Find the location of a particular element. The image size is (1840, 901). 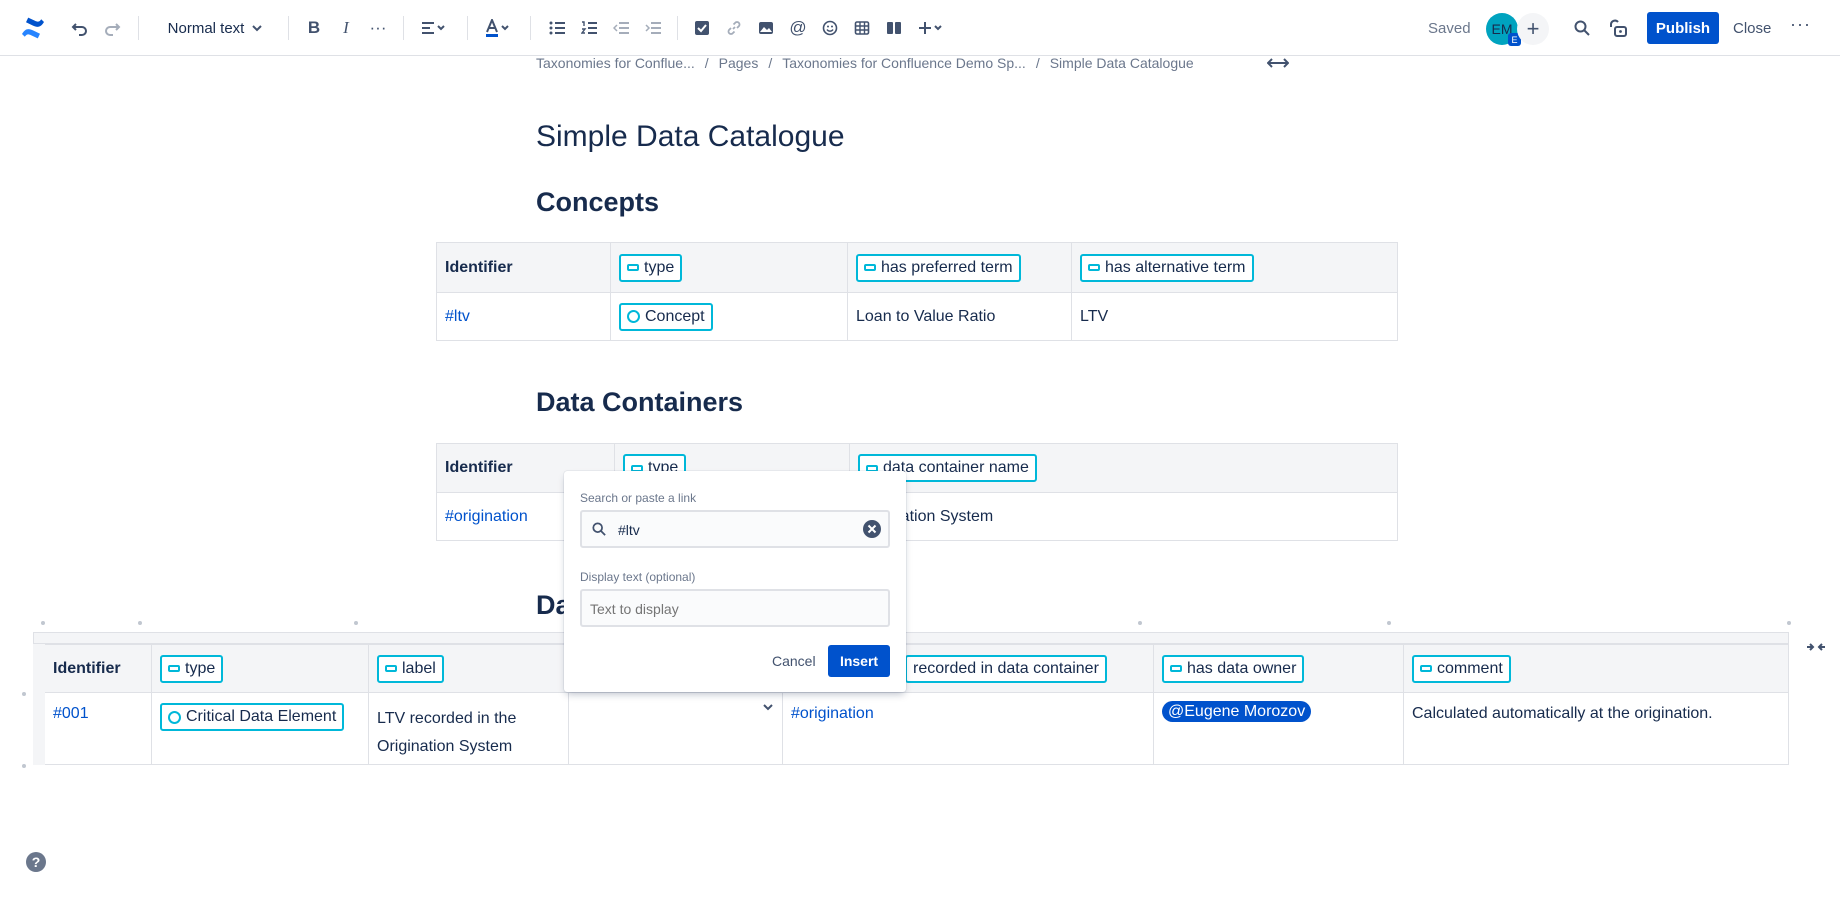

breadcrumb-item: Simple Data Catalogue is located at coordinates (1122, 63).